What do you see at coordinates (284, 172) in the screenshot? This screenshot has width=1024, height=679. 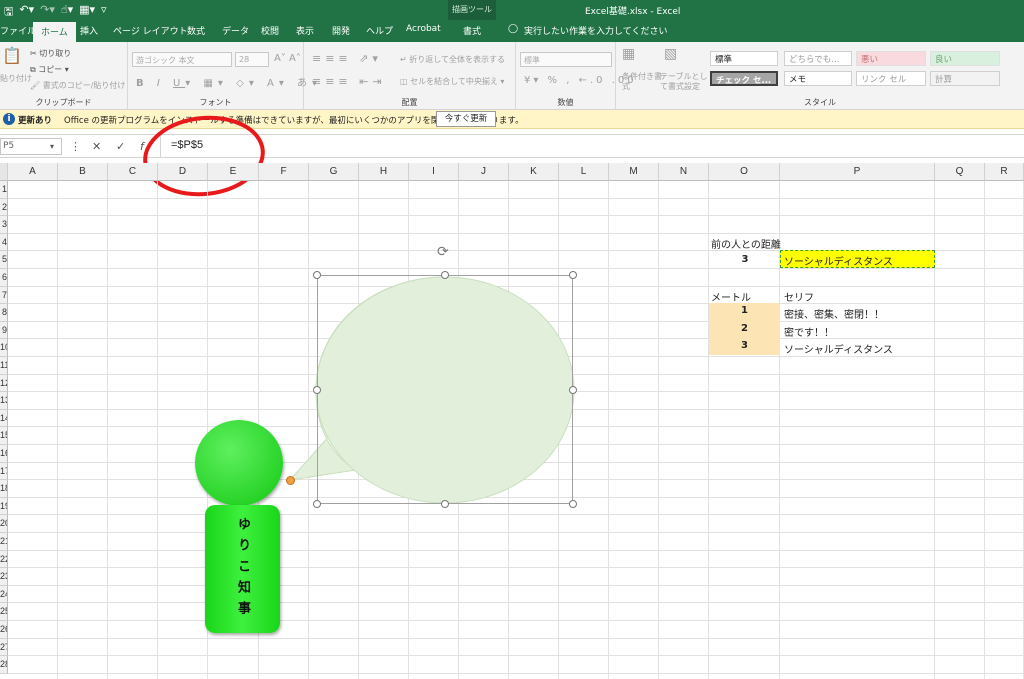 I see `column-header-F: F` at bounding box center [284, 172].